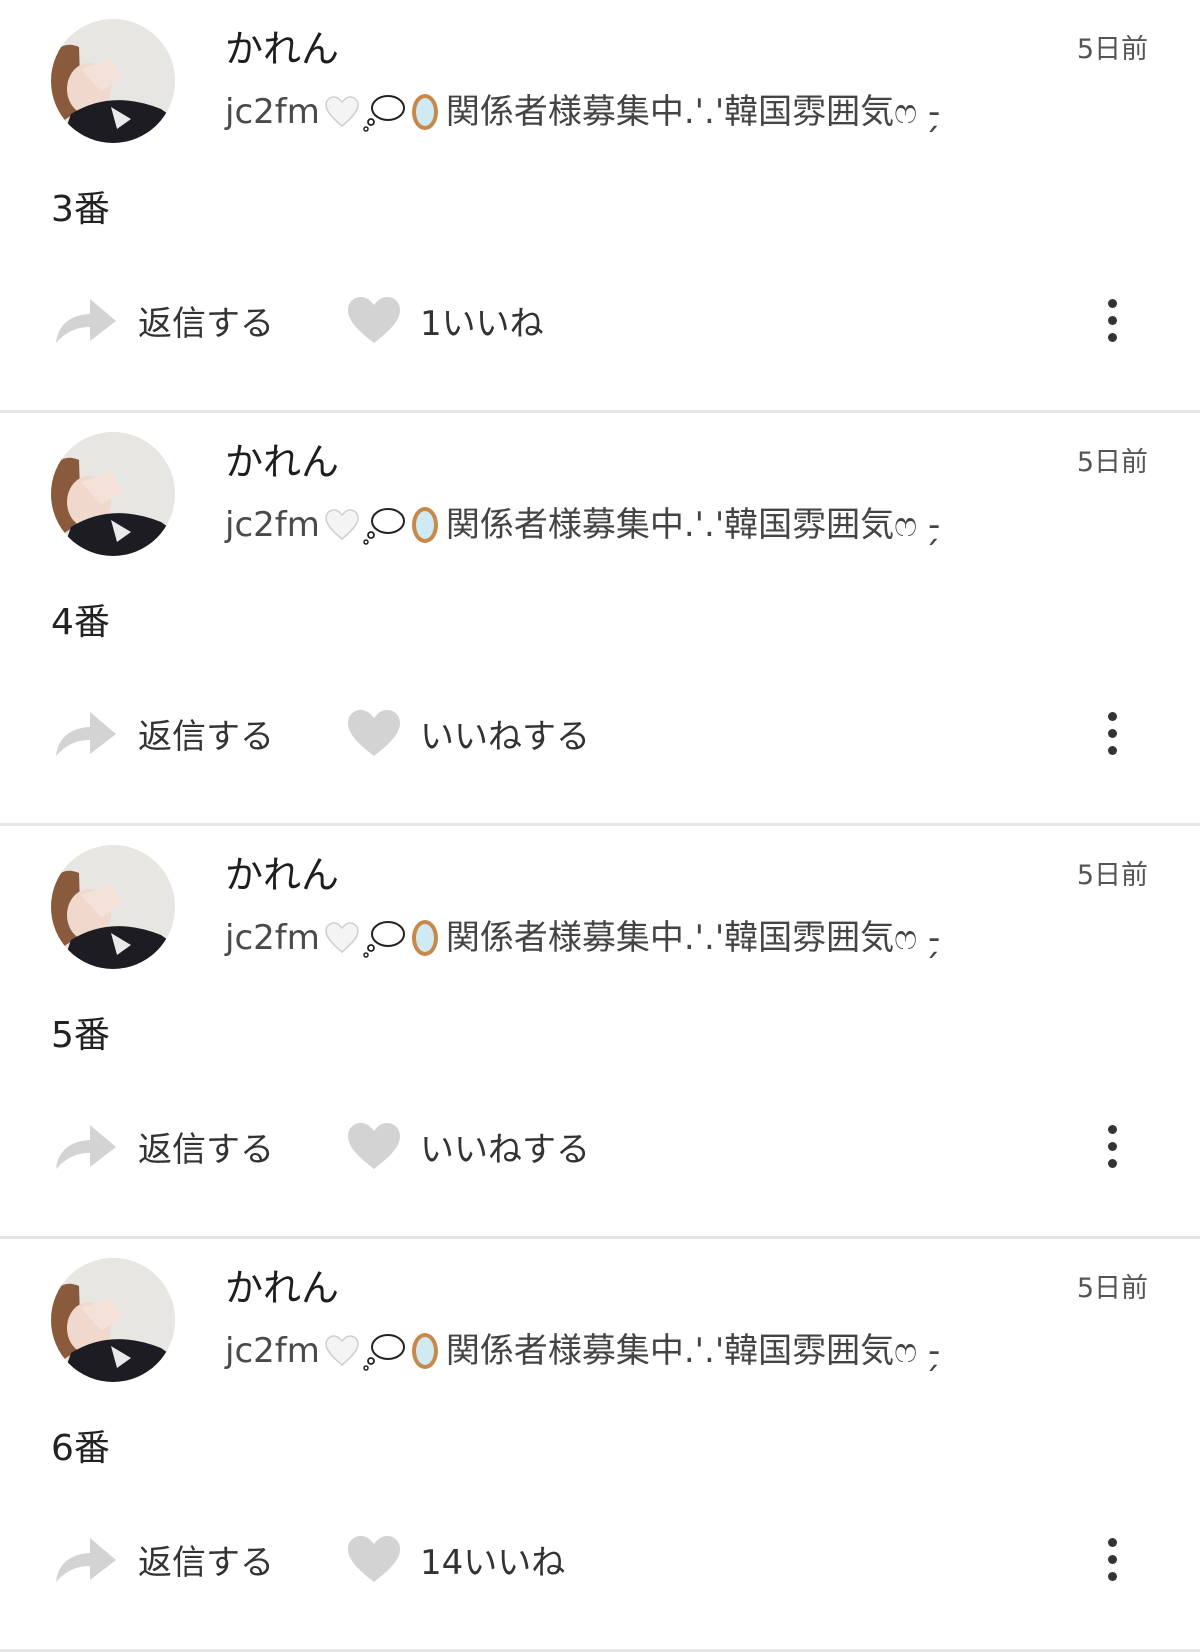 The image size is (1200, 1652). I want to click on action-row: 返信する 1いいね, so click(600, 320).